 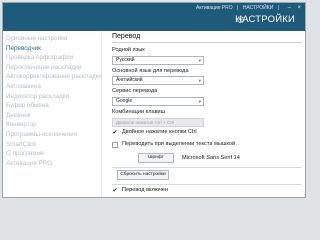 What do you see at coordinates (179, 144) in the screenshot?
I see `translate-on-select-label: Переводить при выделении текста мышкой` at bounding box center [179, 144].